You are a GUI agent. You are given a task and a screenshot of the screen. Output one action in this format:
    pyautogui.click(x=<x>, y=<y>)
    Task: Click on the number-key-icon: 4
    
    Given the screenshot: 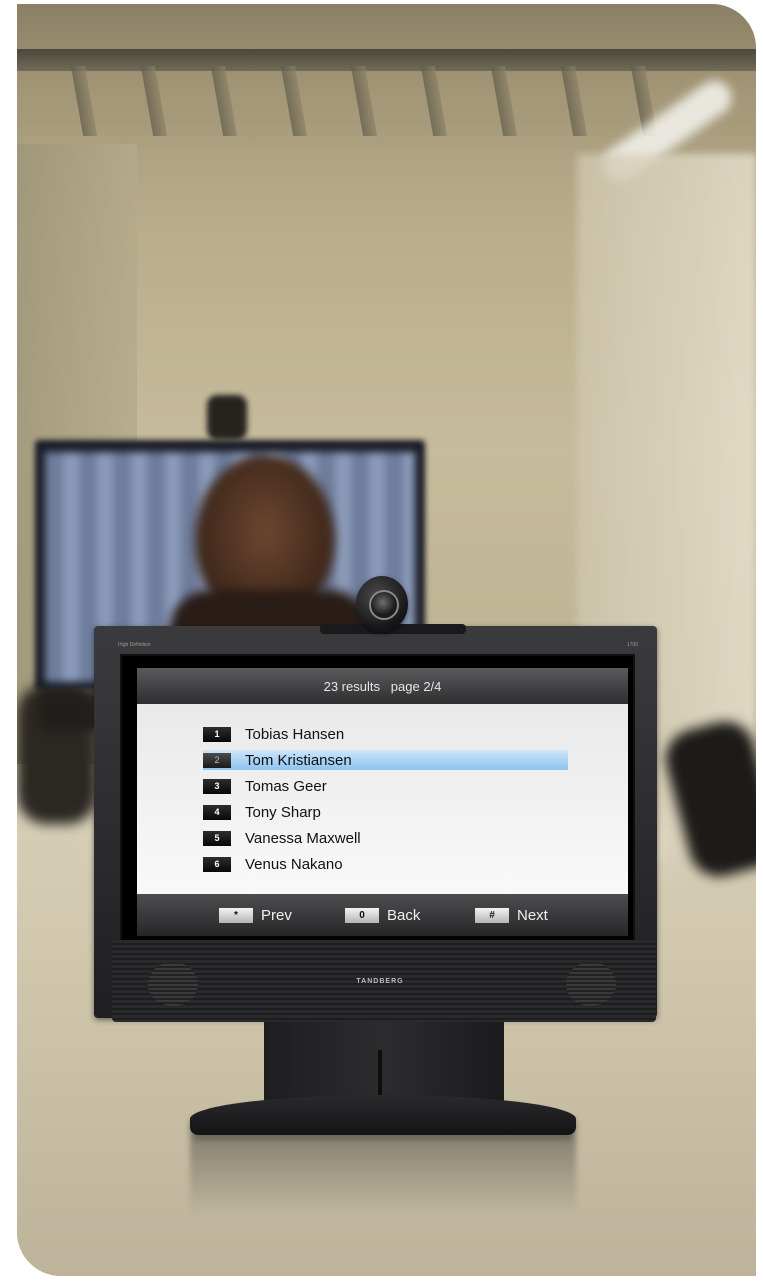 What is the action you would take?
    pyautogui.click(x=217, y=812)
    